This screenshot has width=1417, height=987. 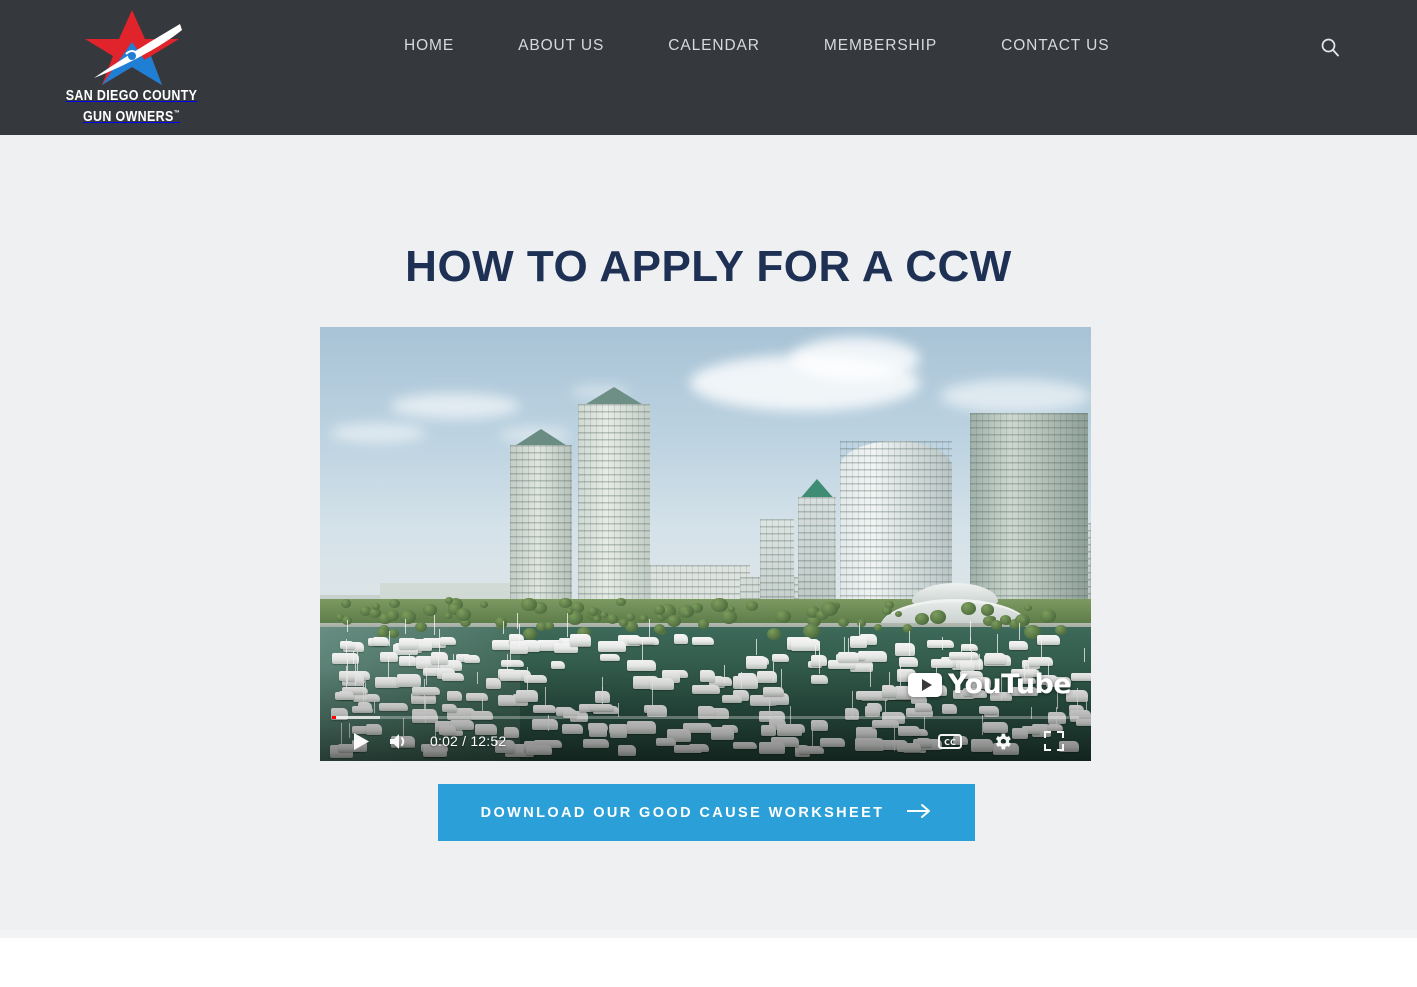 What do you see at coordinates (561, 46) in the screenshot?
I see `nav-item-about-us: ABOUT US` at bounding box center [561, 46].